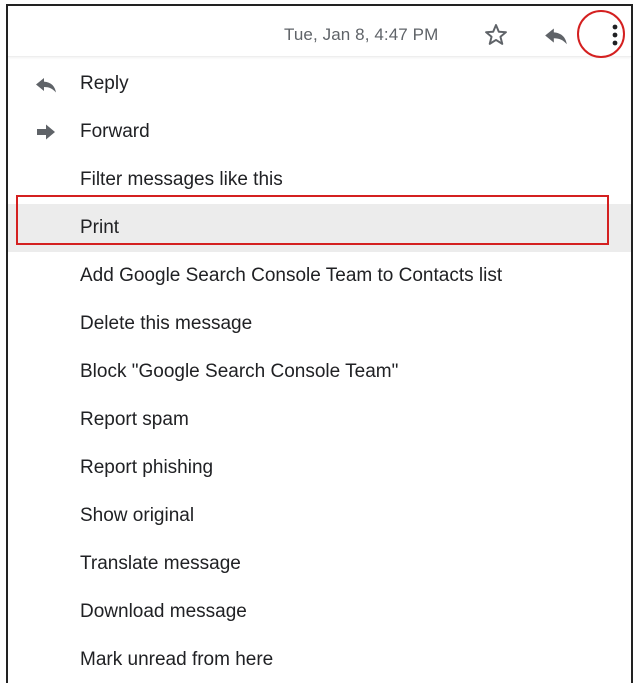 The image size is (635, 683). Describe the element at coordinates (166, 323) in the screenshot. I see `menu-item-label: Delete this message` at that location.